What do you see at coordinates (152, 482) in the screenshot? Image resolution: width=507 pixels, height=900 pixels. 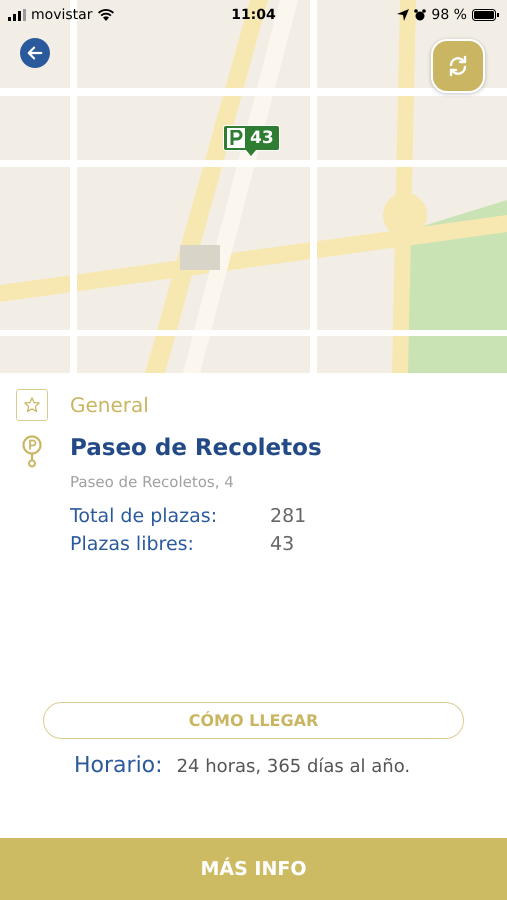 I see `parking-address: Paseo de Recoletos, 4` at bounding box center [152, 482].